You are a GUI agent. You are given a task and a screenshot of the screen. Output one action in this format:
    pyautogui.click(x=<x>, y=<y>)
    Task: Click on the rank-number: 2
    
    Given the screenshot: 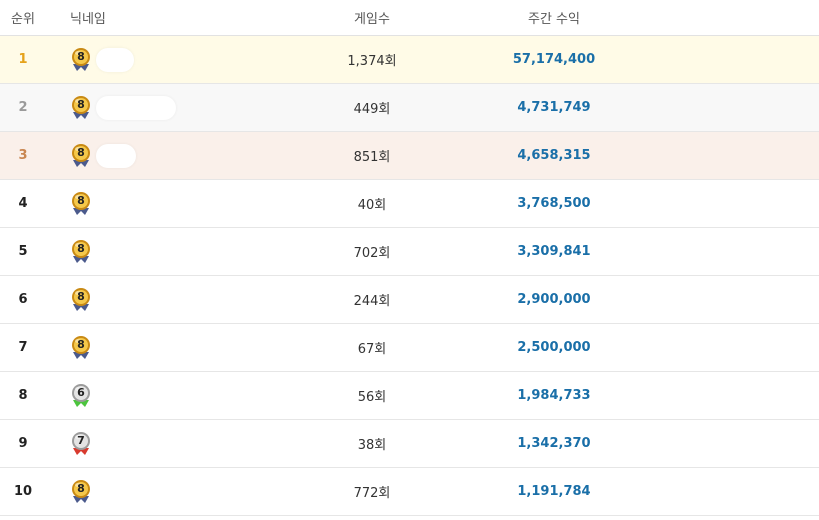 What is the action you would take?
    pyautogui.click(x=23, y=107)
    